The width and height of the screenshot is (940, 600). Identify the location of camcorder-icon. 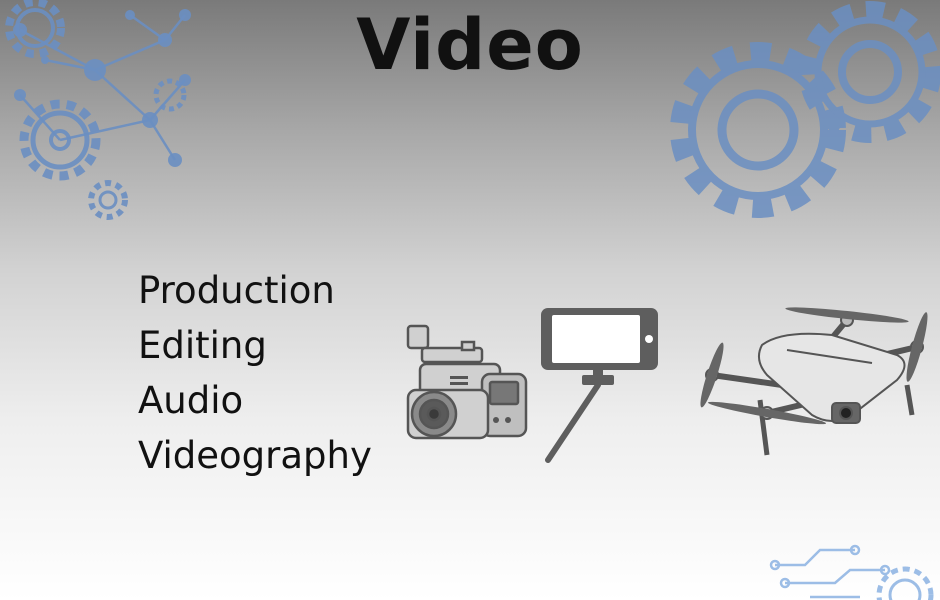
(467, 382).